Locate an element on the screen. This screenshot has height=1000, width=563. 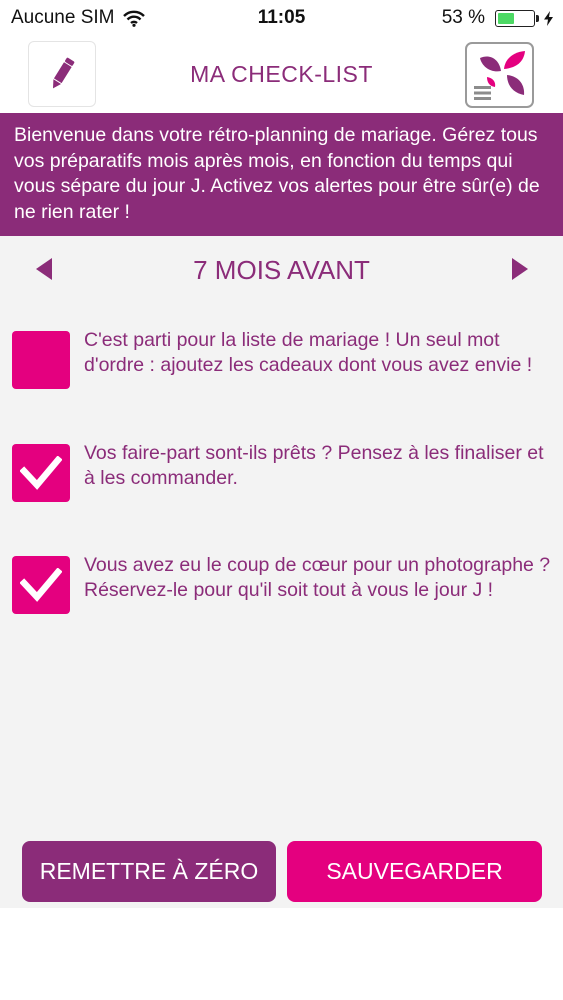
battery-tip is located at coordinates (537, 18).